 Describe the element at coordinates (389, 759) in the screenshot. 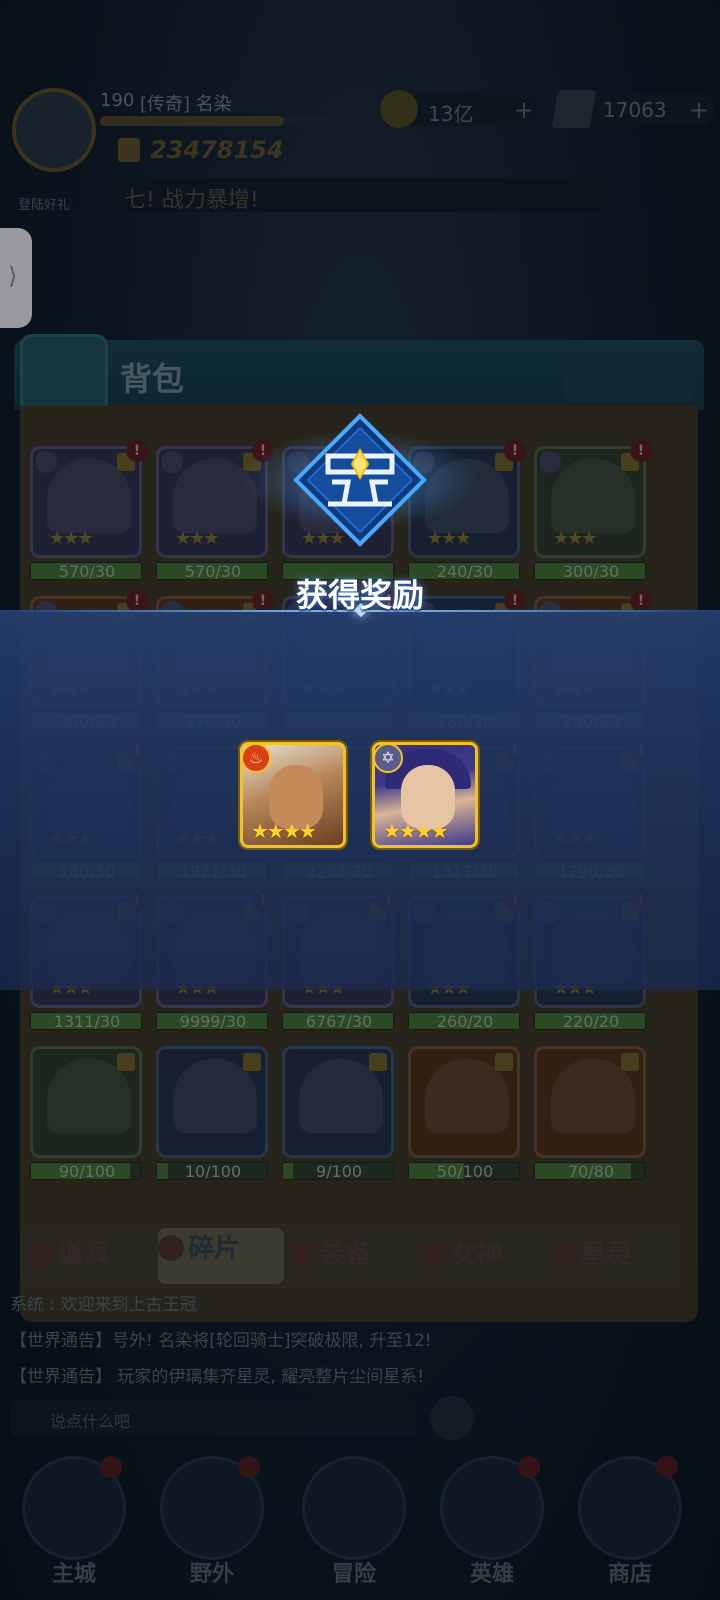

I see `star-faction-icon: ✡` at that location.